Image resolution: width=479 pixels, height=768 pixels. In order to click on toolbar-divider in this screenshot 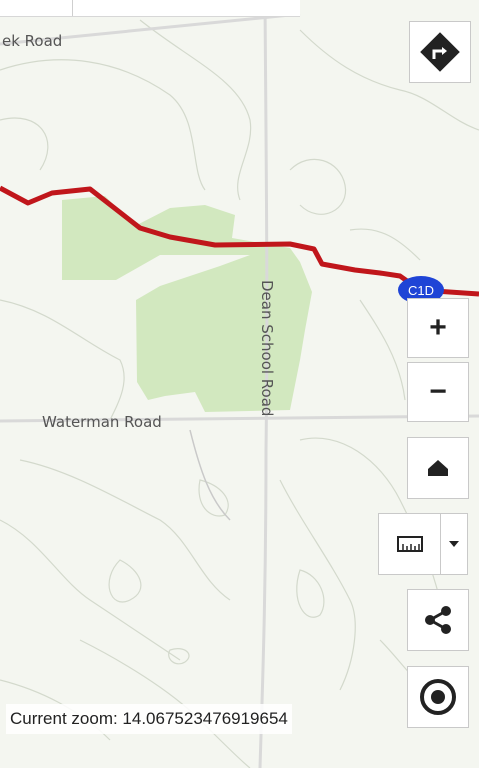, I will do `click(72, 8)`.